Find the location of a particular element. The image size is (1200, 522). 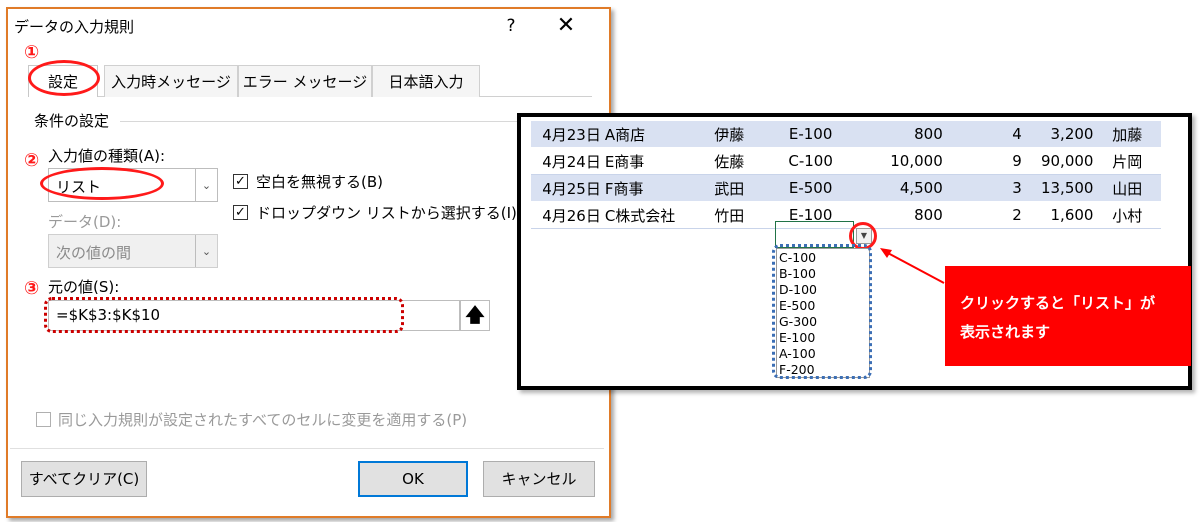

callout-text-line1: クリックすると「リスト」が is located at coordinates (1058, 303).